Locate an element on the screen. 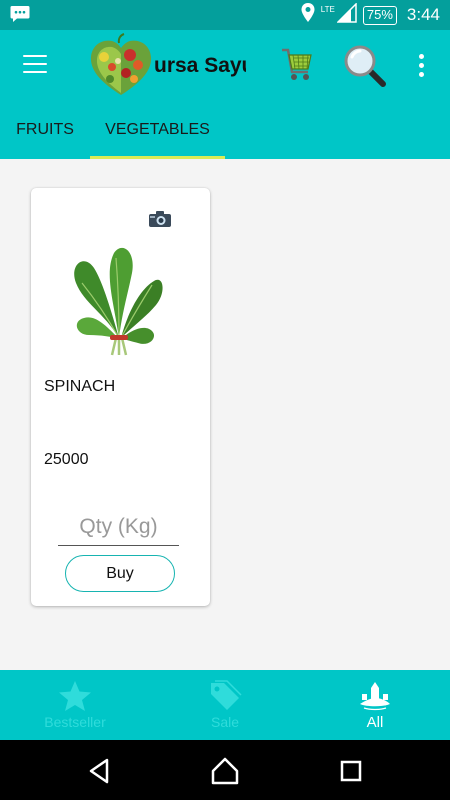 The width and height of the screenshot is (450, 800). app-bar: ursa Sayur is located at coordinates (225, 65).